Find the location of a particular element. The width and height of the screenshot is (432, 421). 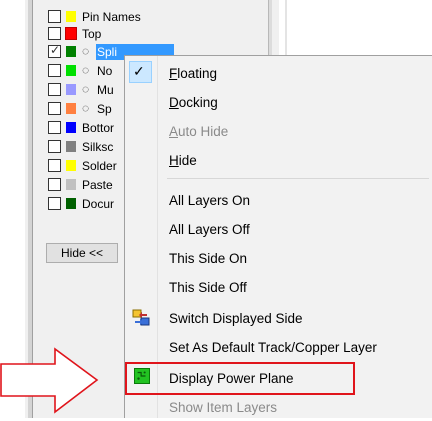

menu-item-this-side-off: This Side Off is located at coordinates (278, 287).